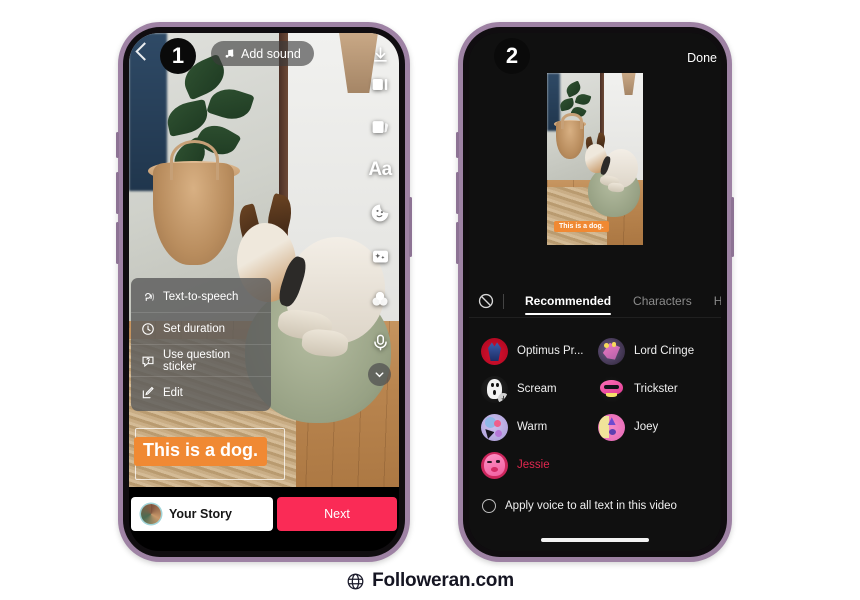  I want to click on menu-label: Edit, so click(173, 392).